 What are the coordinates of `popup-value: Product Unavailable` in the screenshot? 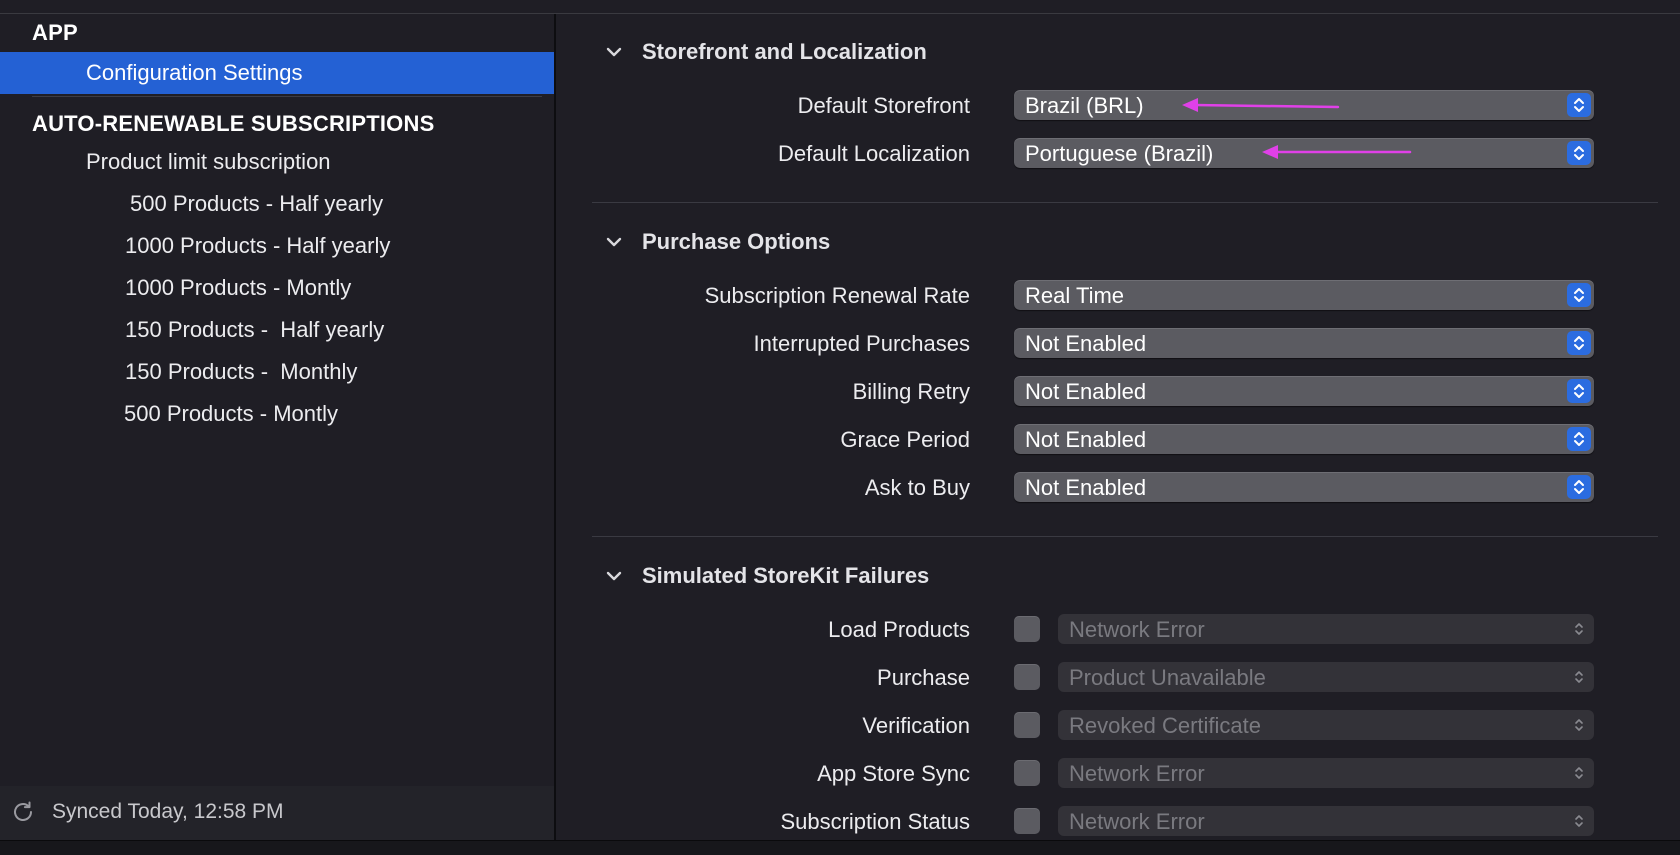 It's located at (1167, 677).